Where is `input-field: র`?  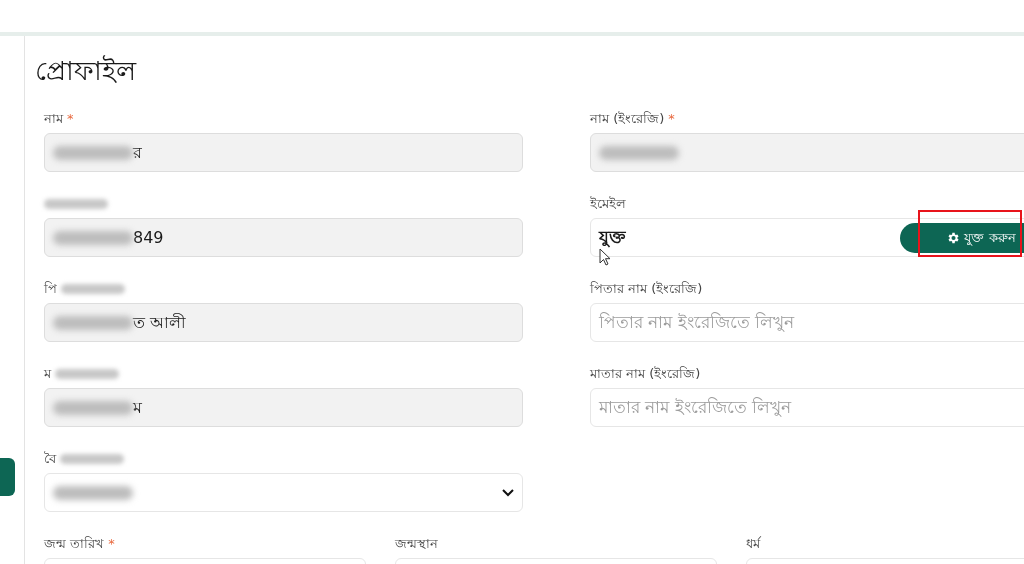
input-field: র is located at coordinates (283, 152).